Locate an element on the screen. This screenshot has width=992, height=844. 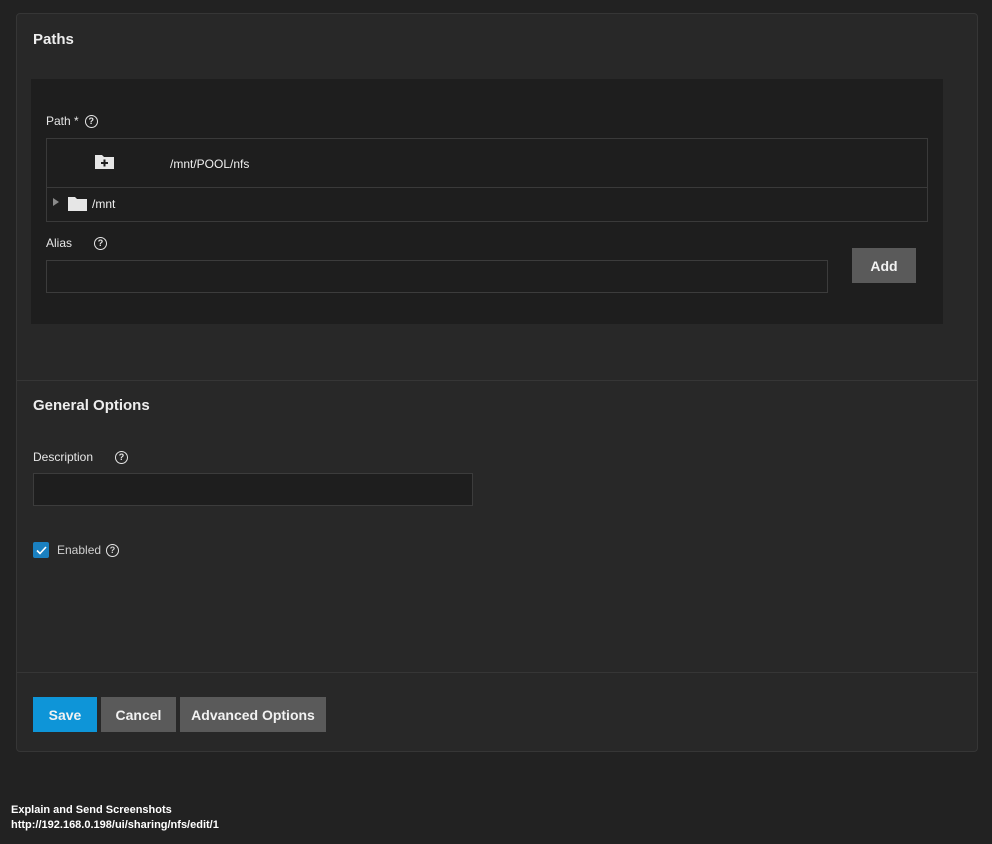
footer-title: Explain and Send Screenshots is located at coordinates (91, 810).